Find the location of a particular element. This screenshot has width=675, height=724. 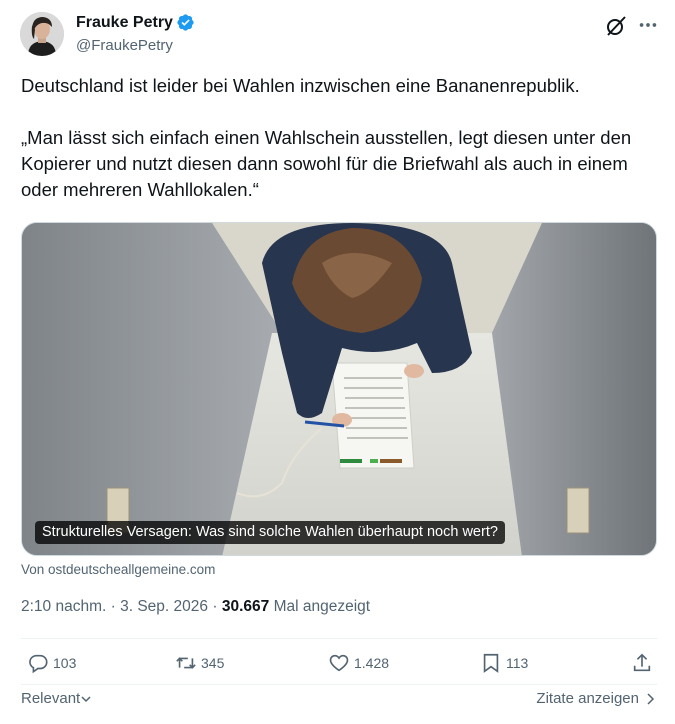

view-label: Mal angezeigt is located at coordinates (322, 606).